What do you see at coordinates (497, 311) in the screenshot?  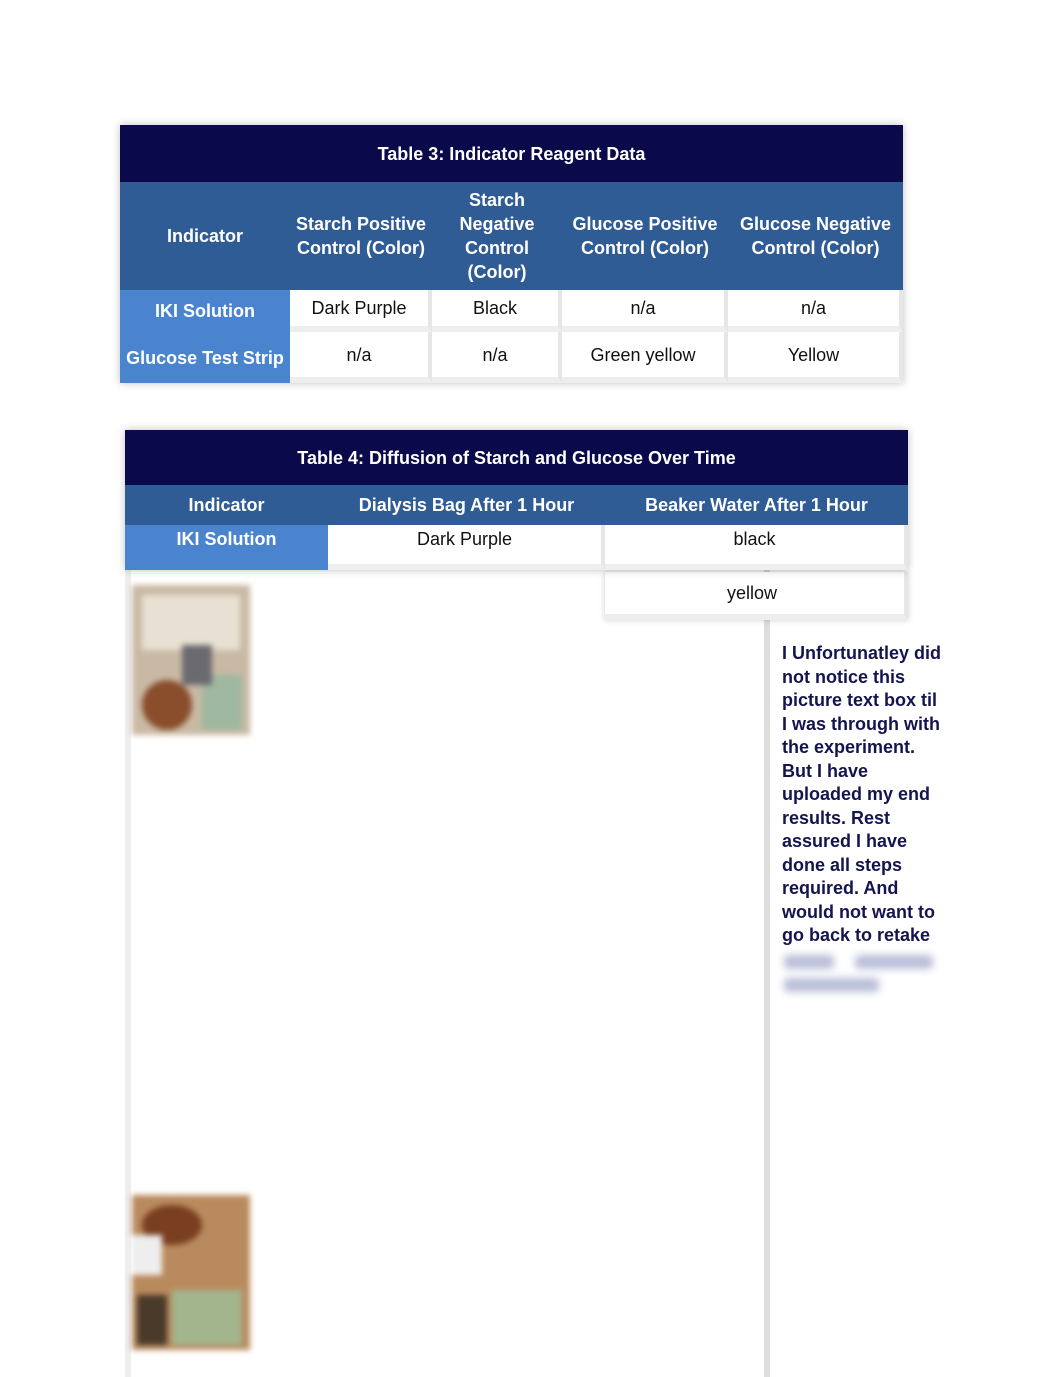 I see `table-cell: Black` at bounding box center [497, 311].